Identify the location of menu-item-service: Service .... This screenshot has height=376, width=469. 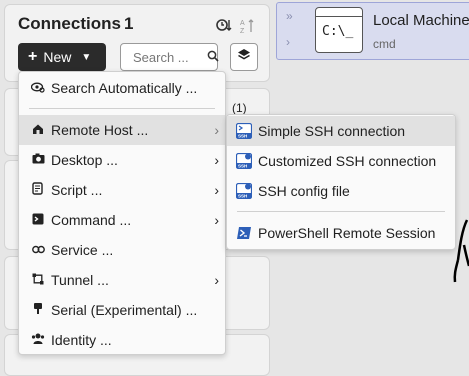
(122, 250).